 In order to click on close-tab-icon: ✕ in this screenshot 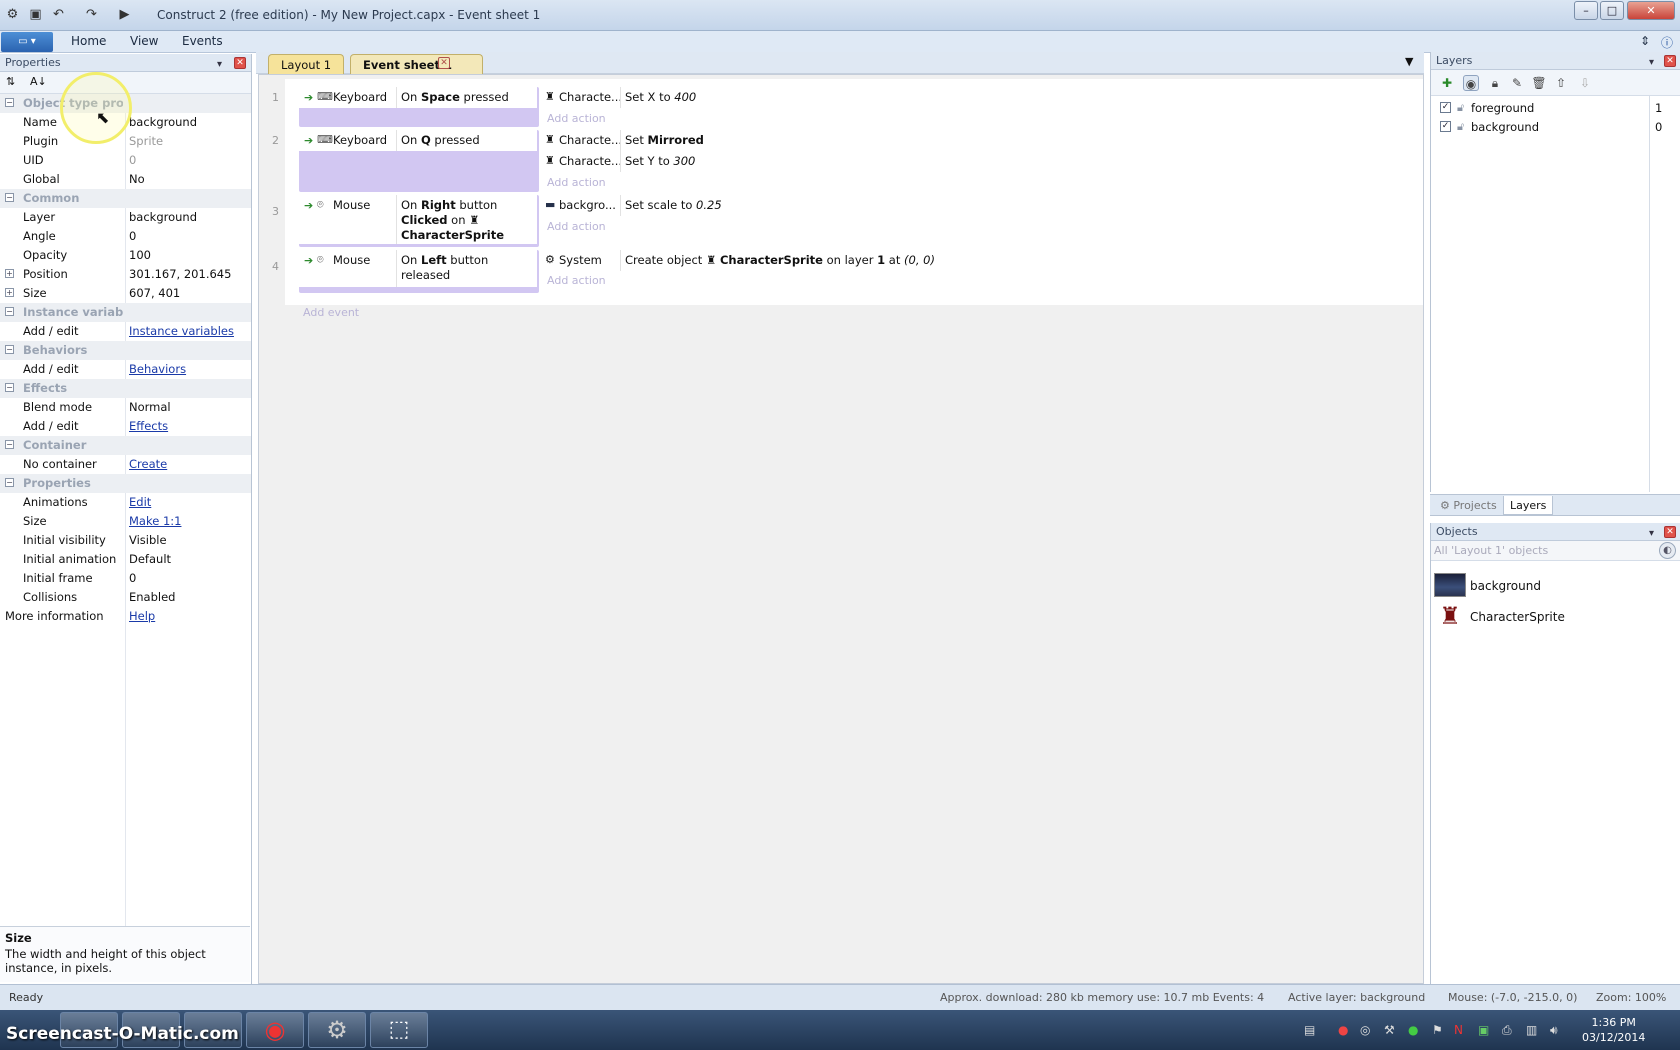, I will do `click(444, 63)`.